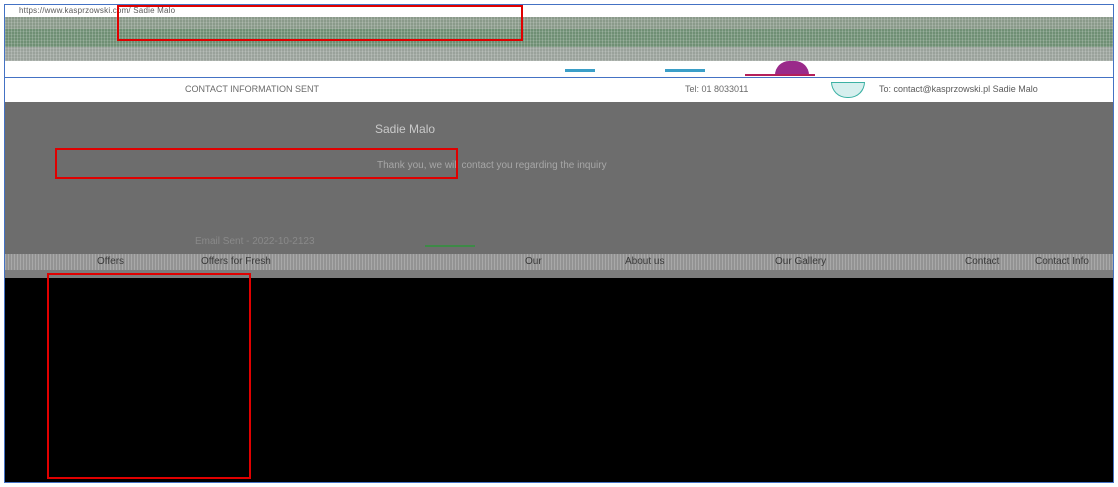  I want to click on nav-item-contact: Contact, so click(982, 262).